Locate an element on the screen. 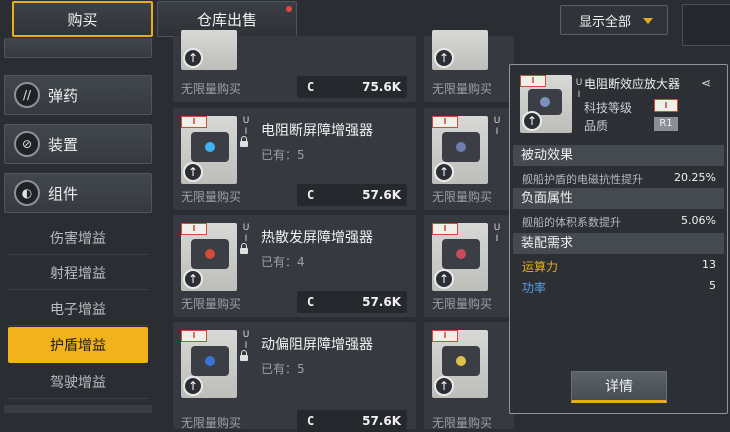  sidebar-category-device: ⊘ 装置 is located at coordinates (78, 144).